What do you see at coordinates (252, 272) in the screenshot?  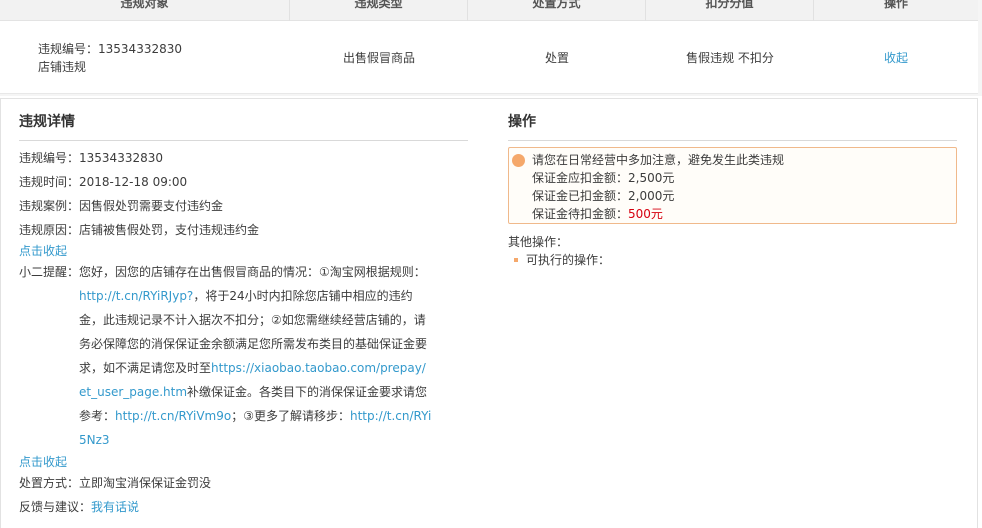 I see `notice-intro: 您好，因您的店铺存在出售假冒商品的情况：①淘宝网根据规则：` at bounding box center [252, 272].